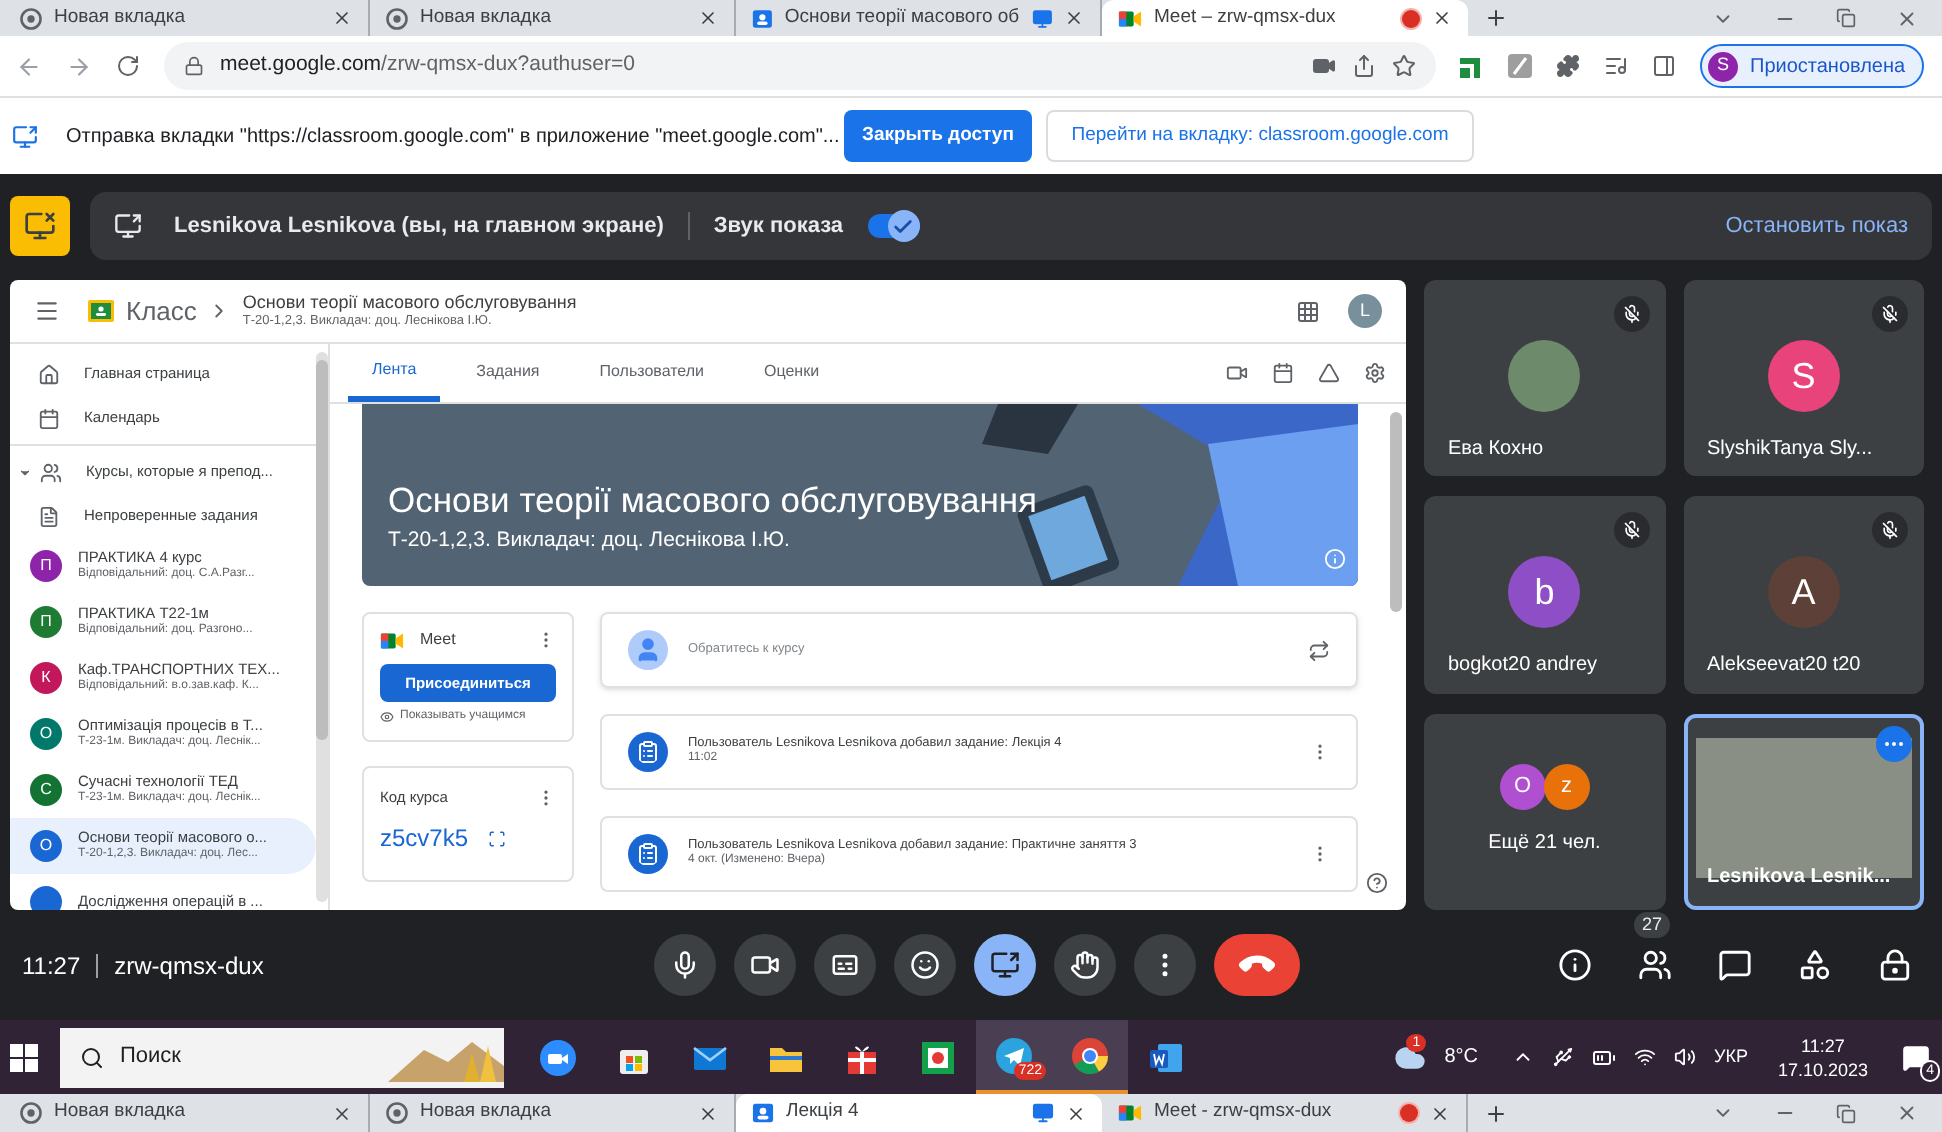  Describe the element at coordinates (651, 372) in the screenshot. I see `course-tab: Пользователи` at that location.